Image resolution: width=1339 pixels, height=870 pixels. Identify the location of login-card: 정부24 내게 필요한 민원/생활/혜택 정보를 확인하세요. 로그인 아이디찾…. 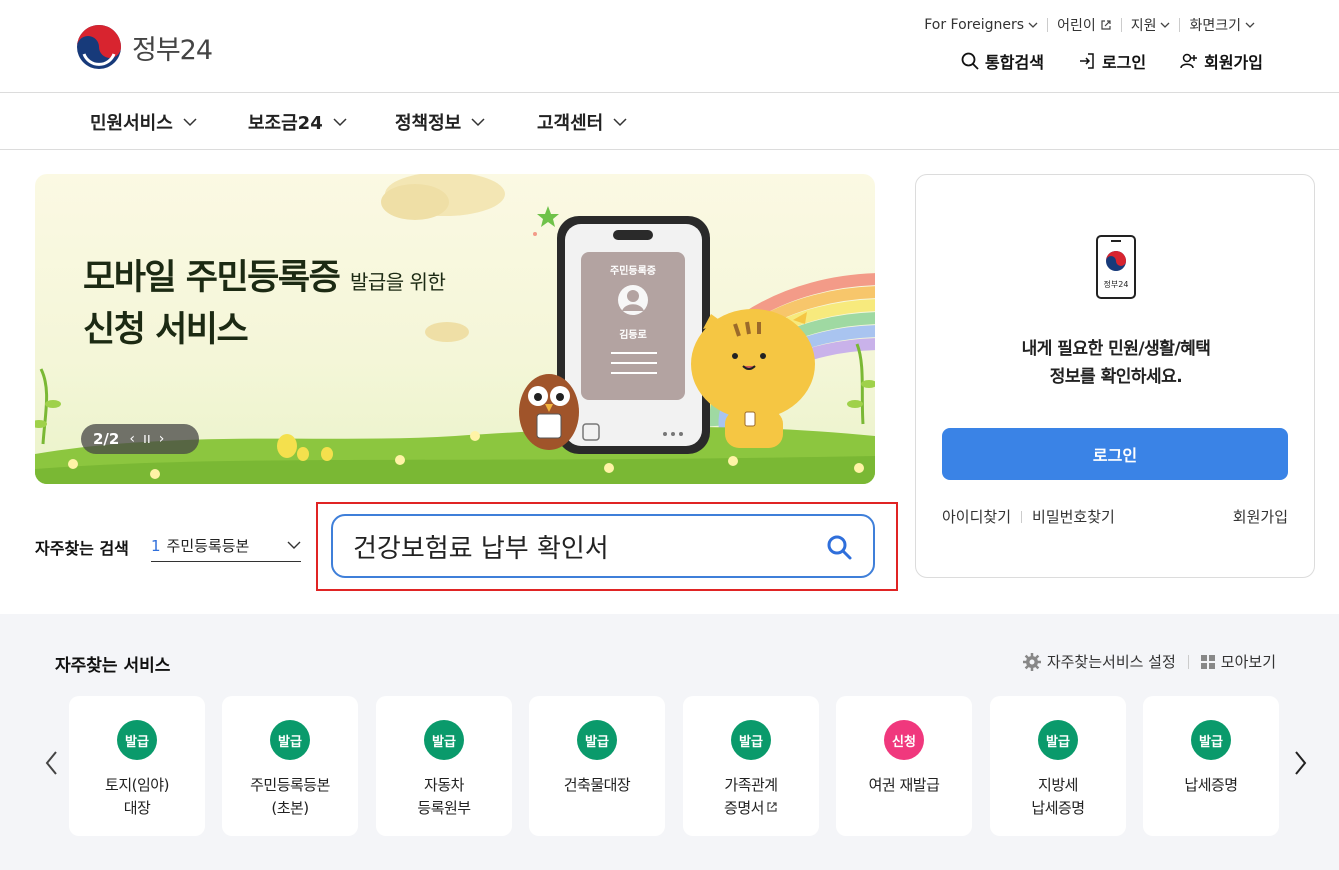
(1115, 376).